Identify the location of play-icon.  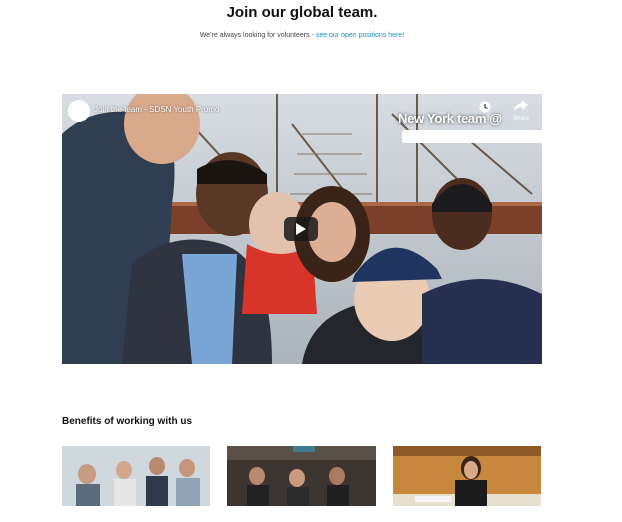
(301, 229).